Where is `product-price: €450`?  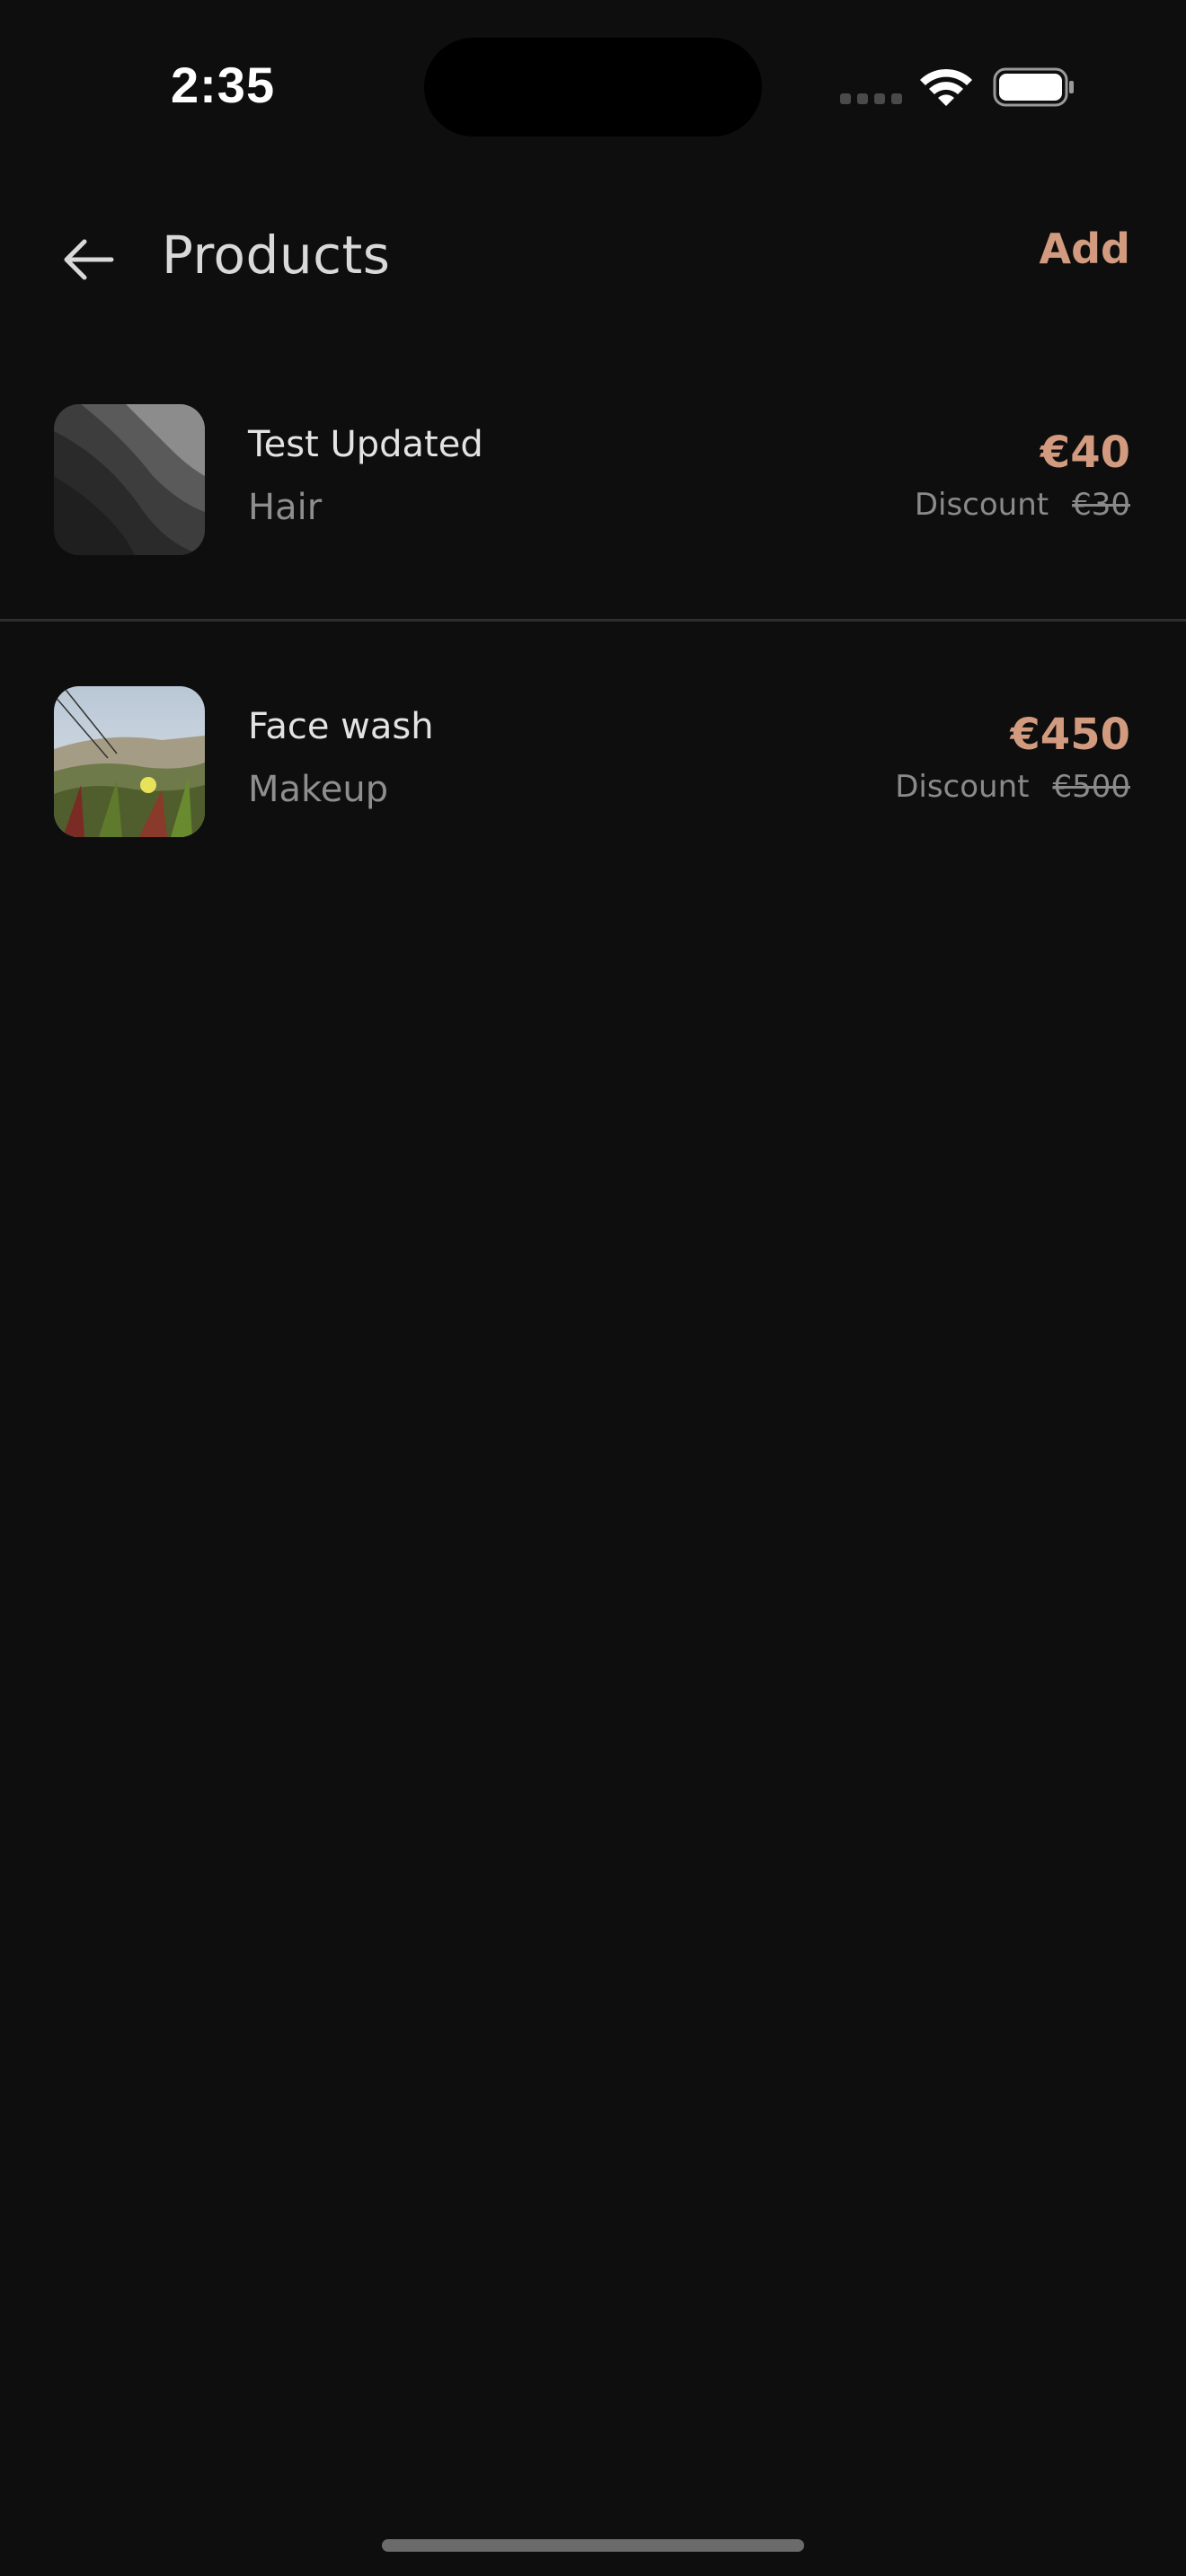
product-price: €450 is located at coordinates (1070, 735).